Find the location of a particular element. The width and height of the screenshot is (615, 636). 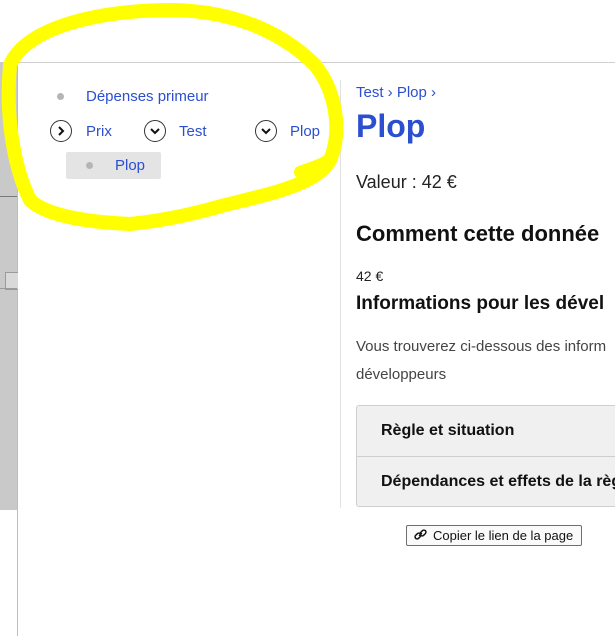

developer-heading: Informations pour les dével is located at coordinates (480, 303).